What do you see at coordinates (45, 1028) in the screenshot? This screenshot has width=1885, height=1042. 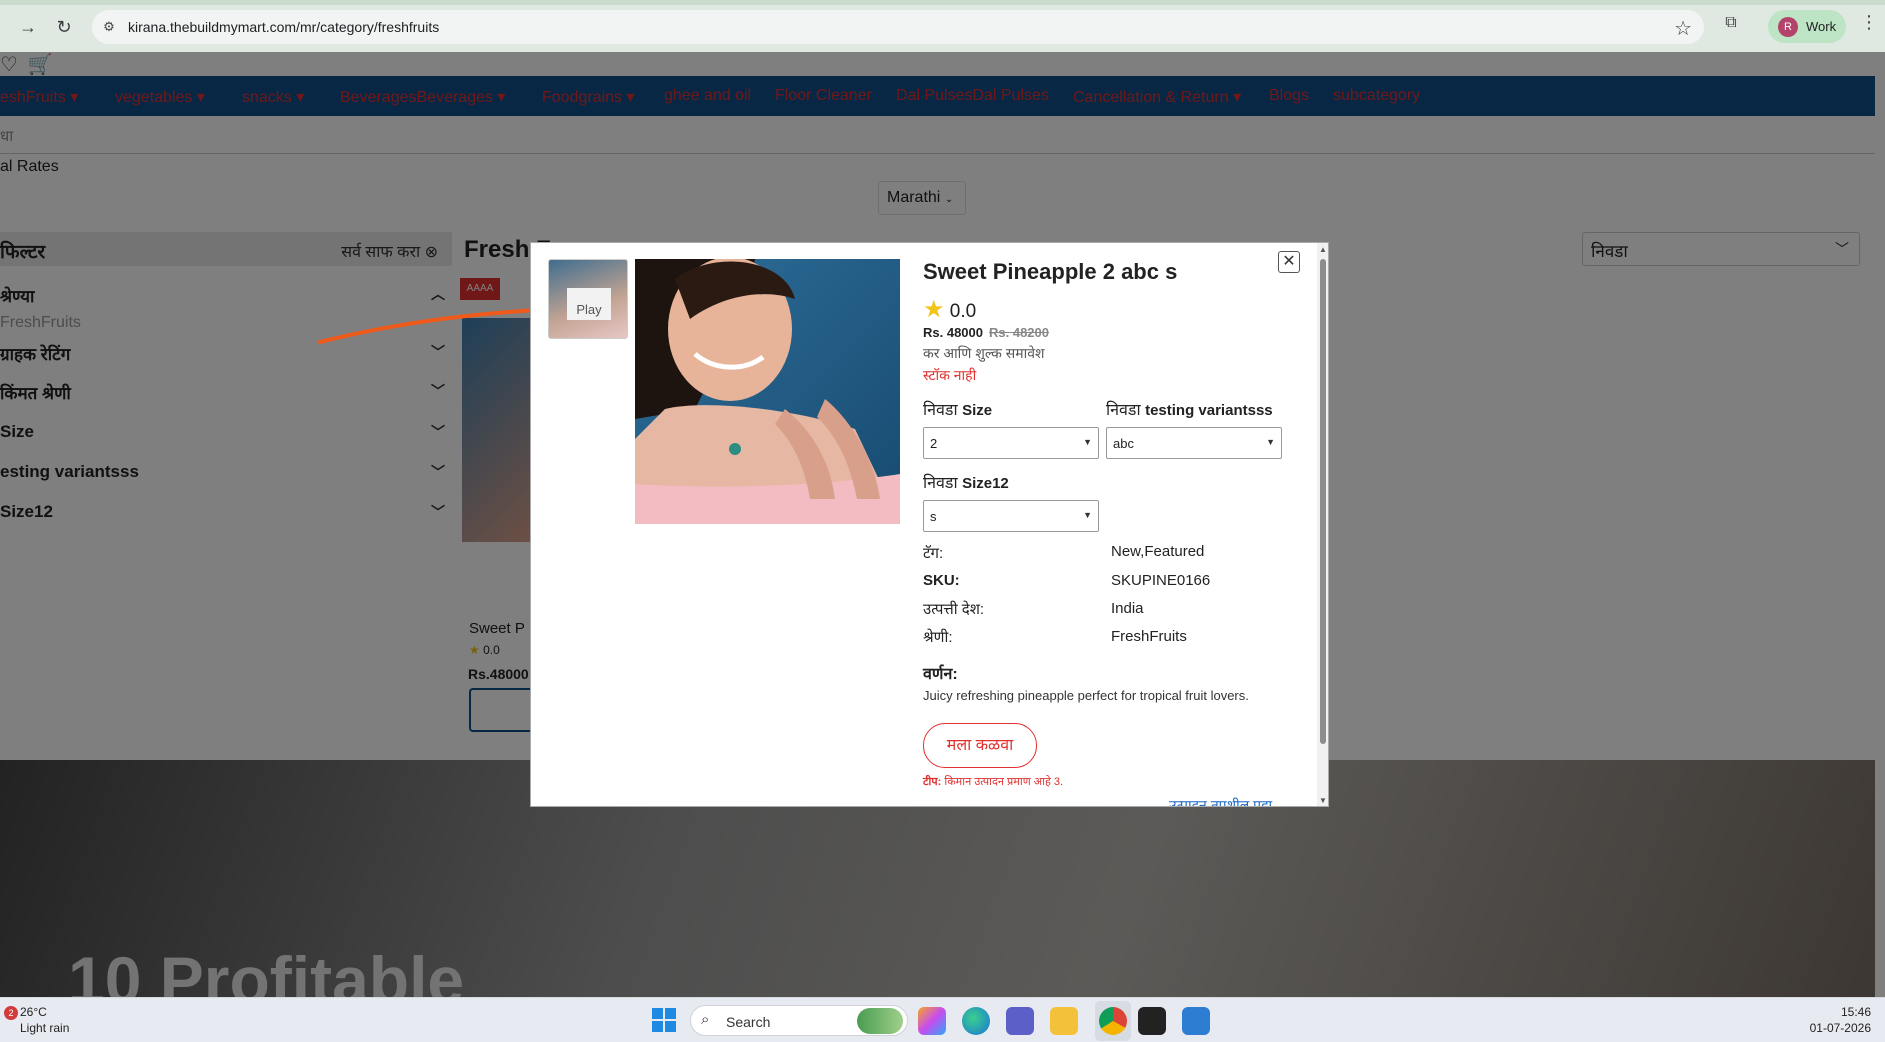 I see `weather-condition: Light rain` at bounding box center [45, 1028].